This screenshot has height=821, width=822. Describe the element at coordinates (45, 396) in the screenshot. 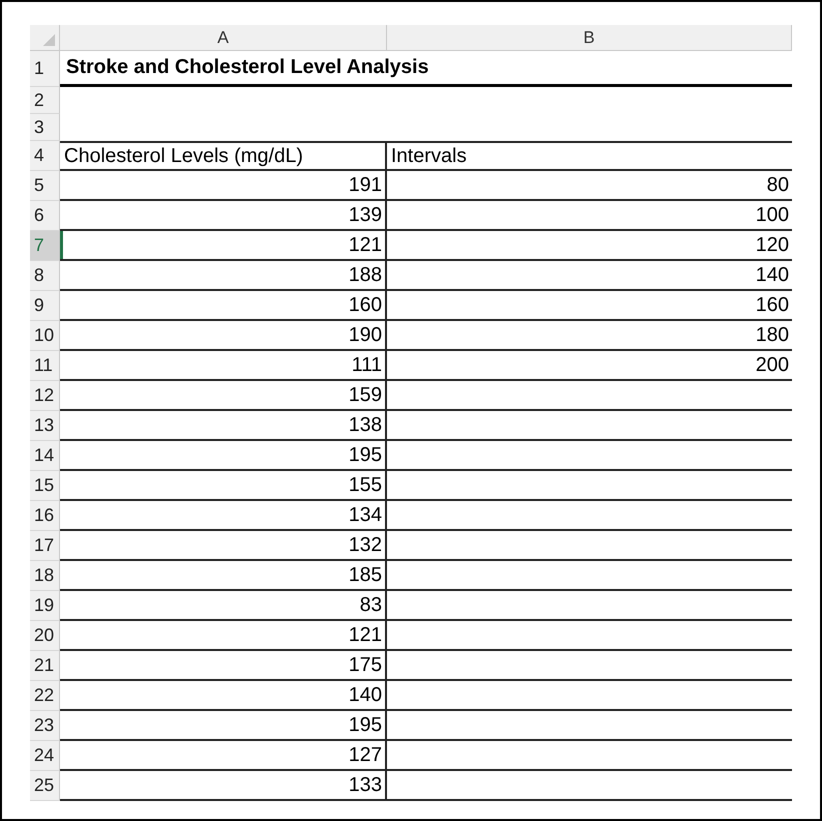

I see `row-header: 12` at that location.